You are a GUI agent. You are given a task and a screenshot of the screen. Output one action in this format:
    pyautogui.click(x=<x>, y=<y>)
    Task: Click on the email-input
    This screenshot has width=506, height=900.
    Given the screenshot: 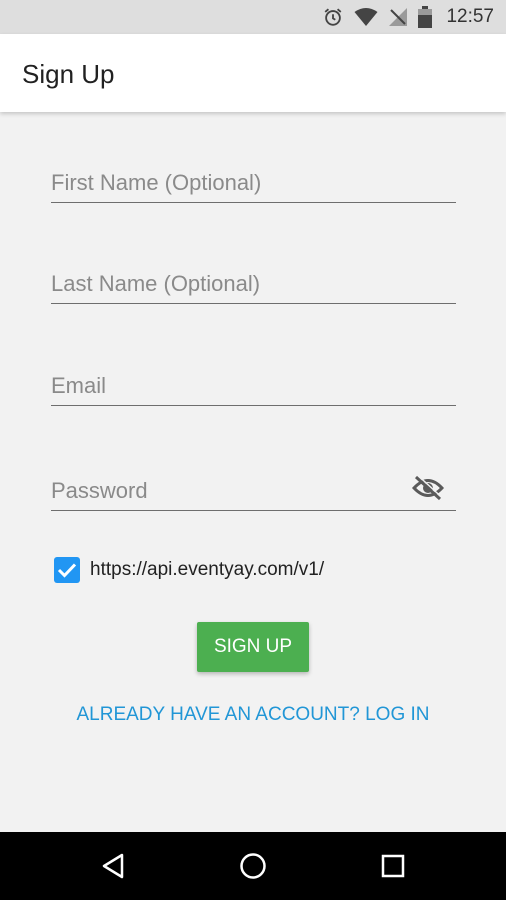 What is the action you would take?
    pyautogui.click(x=253, y=386)
    